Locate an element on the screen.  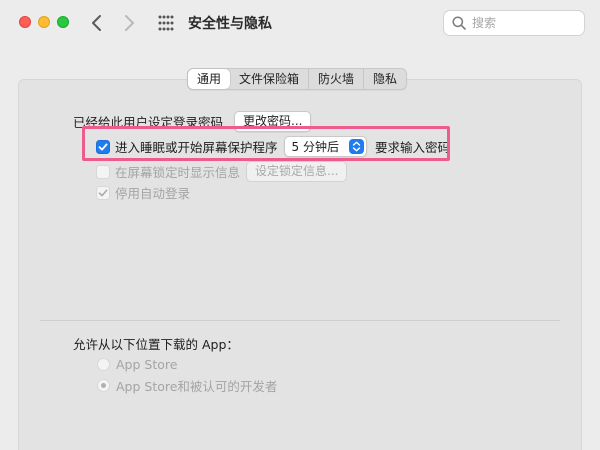
download-option-app-store: App Store is located at coordinates (137, 364).